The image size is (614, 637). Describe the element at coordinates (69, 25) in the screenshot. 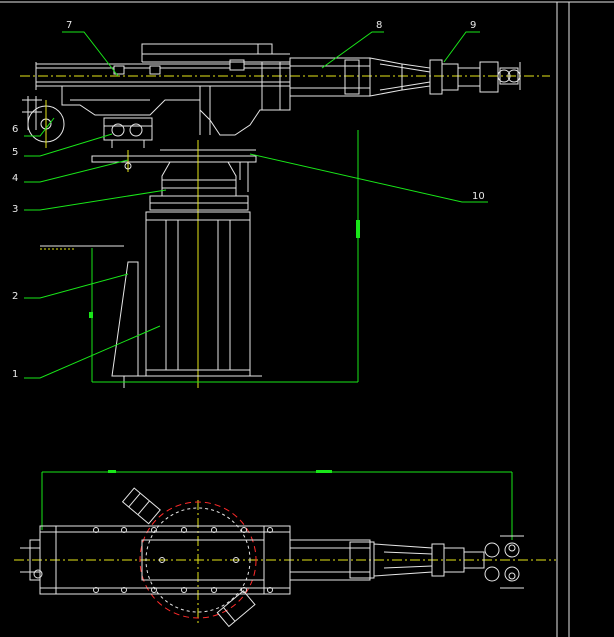

I see `callout-7: 7` at that location.